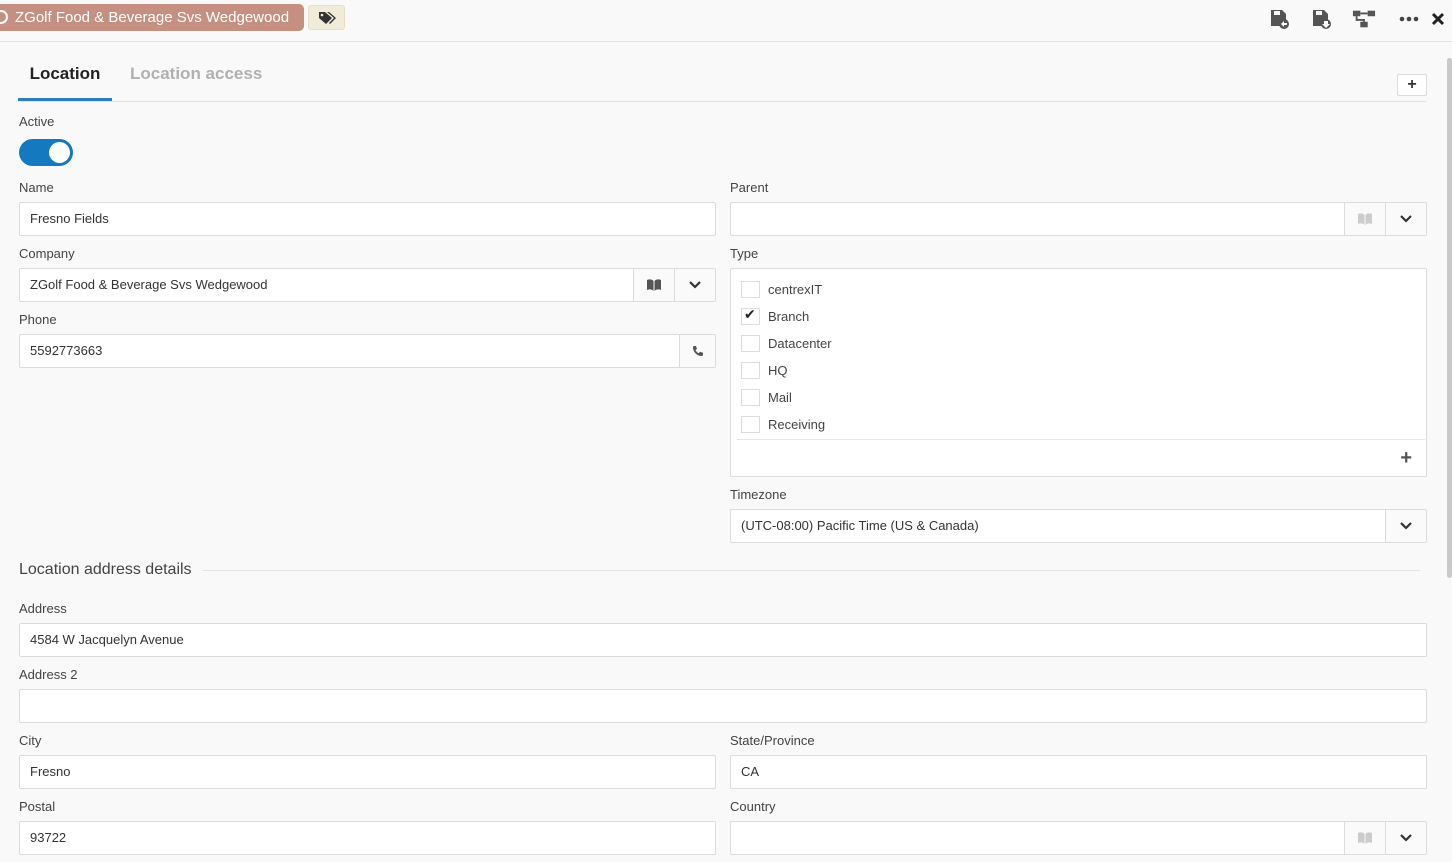 This screenshot has height=862, width=1452. Describe the element at coordinates (1081, 439) in the screenshot. I see `type-divider` at that location.